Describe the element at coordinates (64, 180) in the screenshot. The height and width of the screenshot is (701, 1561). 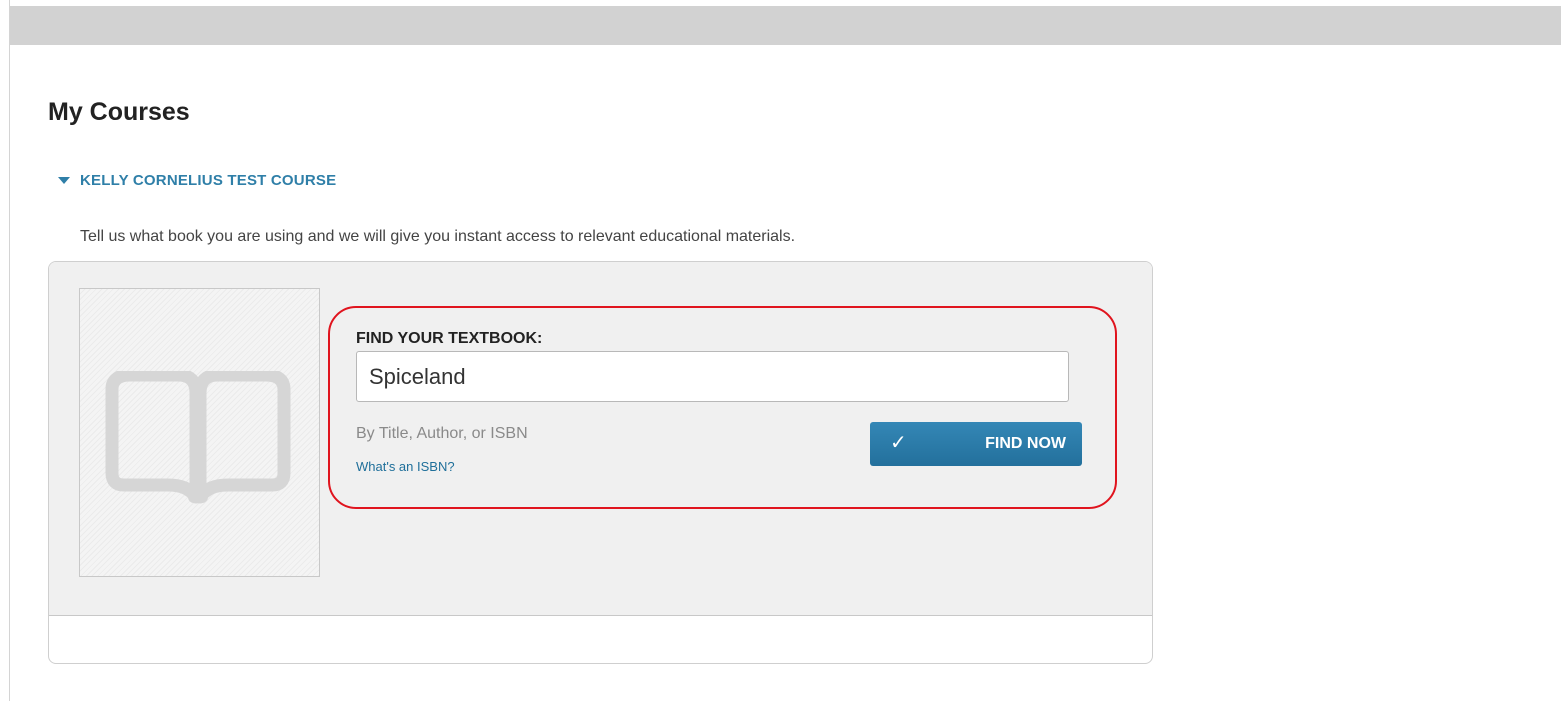
I see `caret-down-icon` at that location.